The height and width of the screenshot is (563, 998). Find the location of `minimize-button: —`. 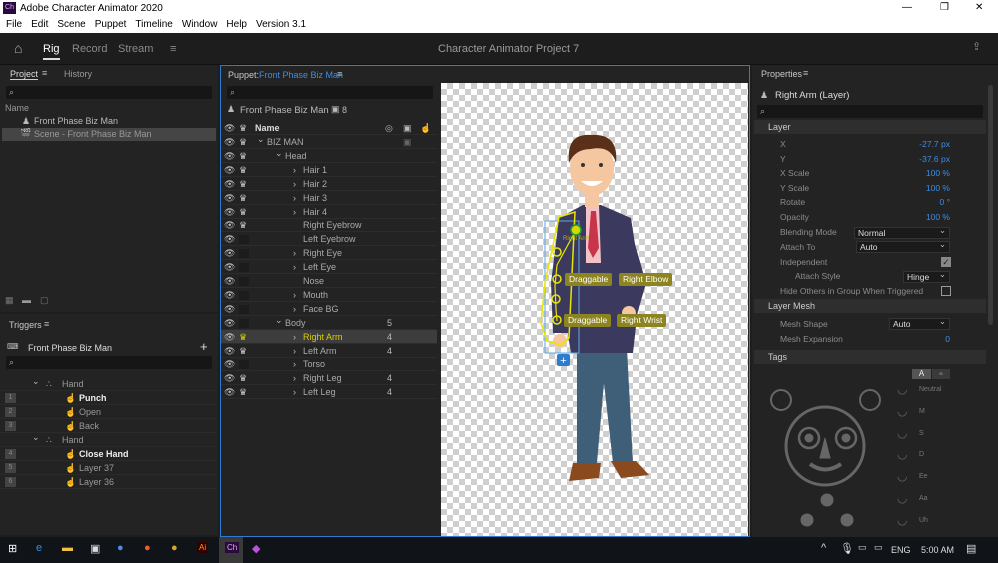

minimize-button: — is located at coordinates (907, 7).